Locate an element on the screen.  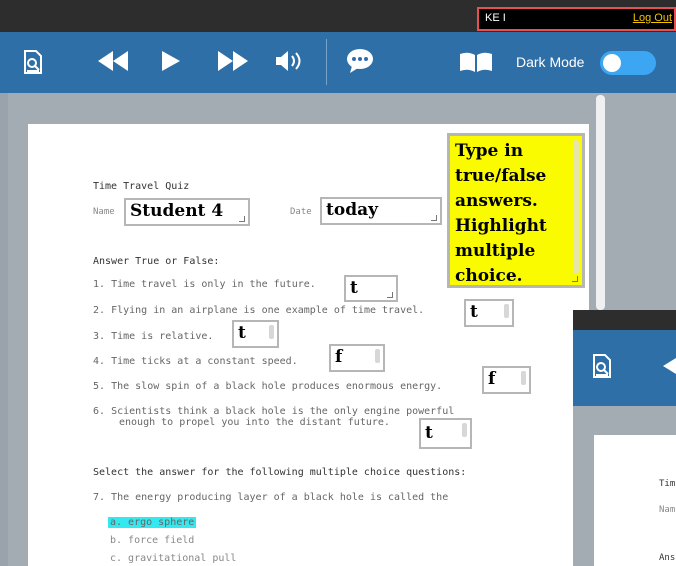
logout-link: Log Out is located at coordinates (652, 18).